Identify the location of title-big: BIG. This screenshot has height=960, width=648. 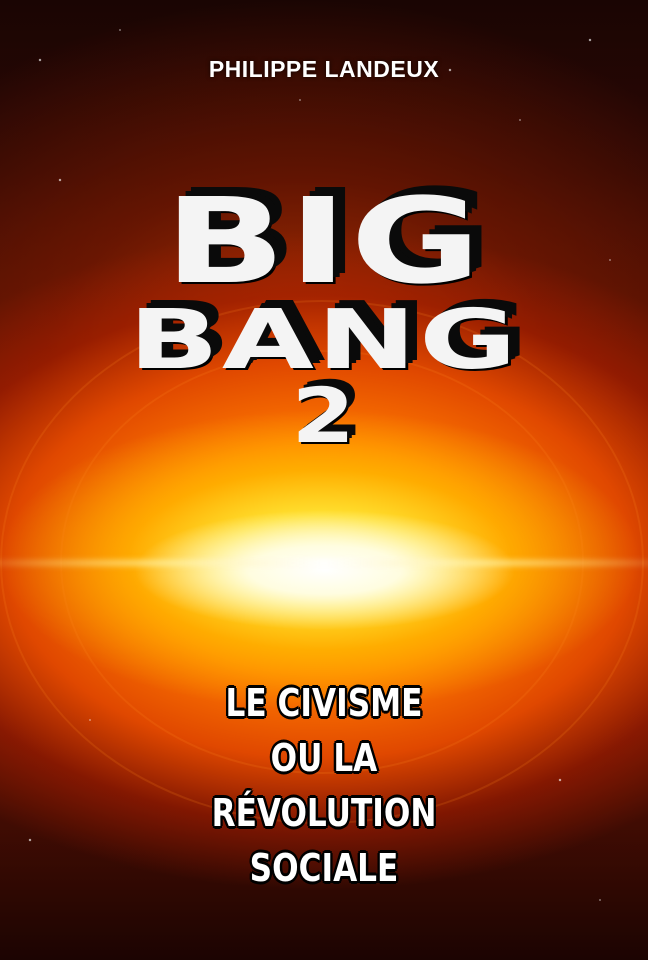
(324, 241).